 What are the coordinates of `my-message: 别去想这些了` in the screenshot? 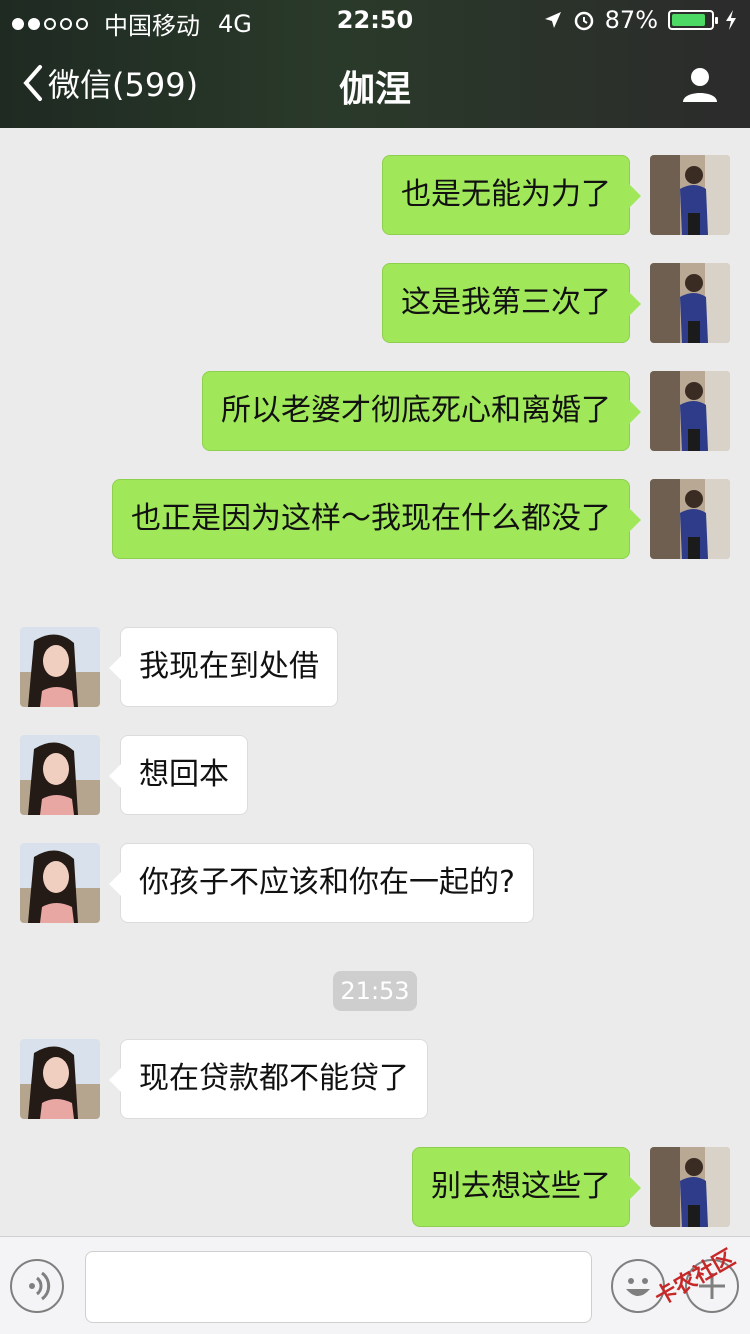 It's located at (571, 1187).